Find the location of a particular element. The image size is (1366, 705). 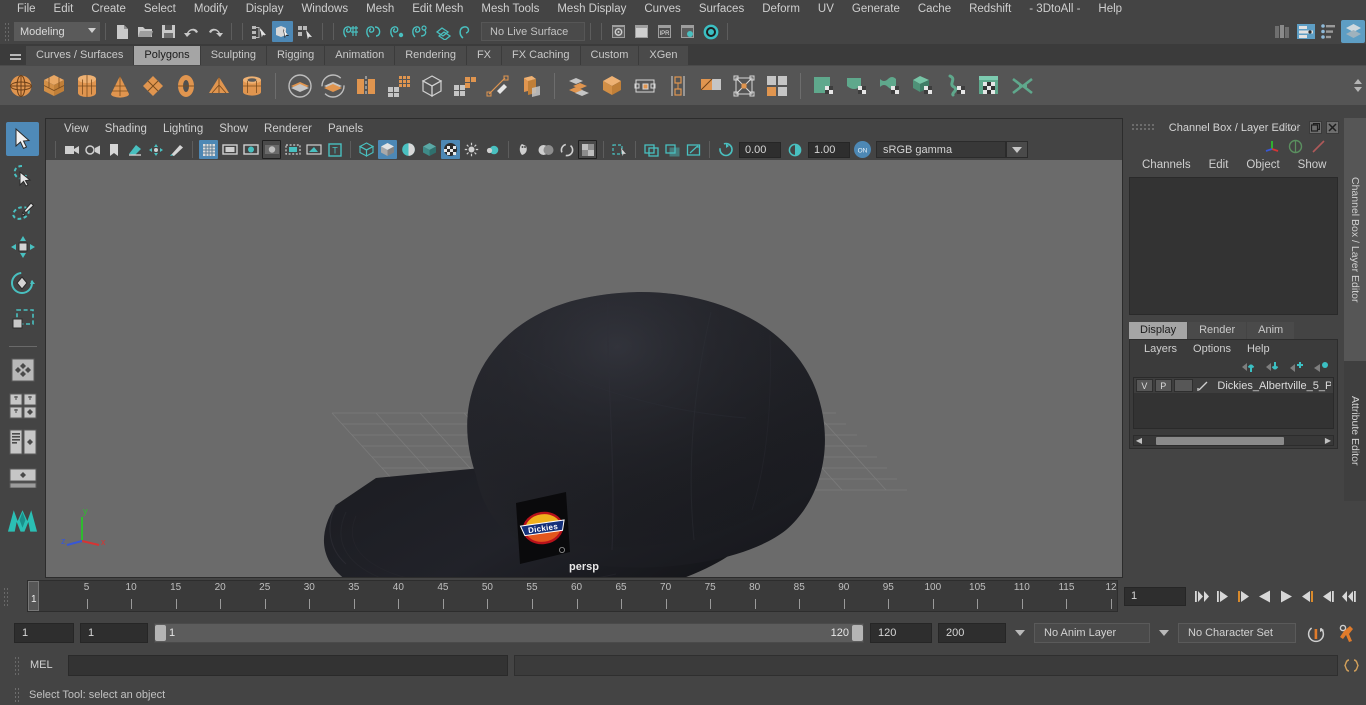

toolbar-drag-grip is located at coordinates (7, 31).